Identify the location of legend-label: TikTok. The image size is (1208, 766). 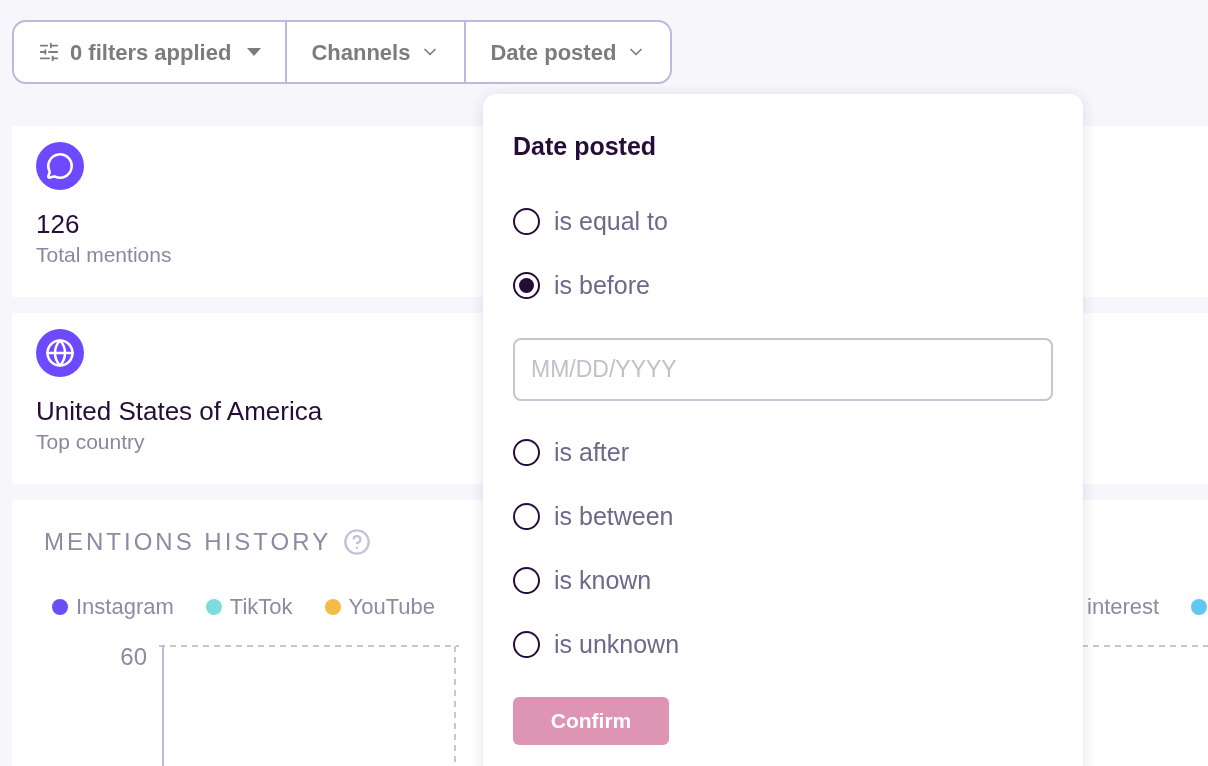
(261, 607).